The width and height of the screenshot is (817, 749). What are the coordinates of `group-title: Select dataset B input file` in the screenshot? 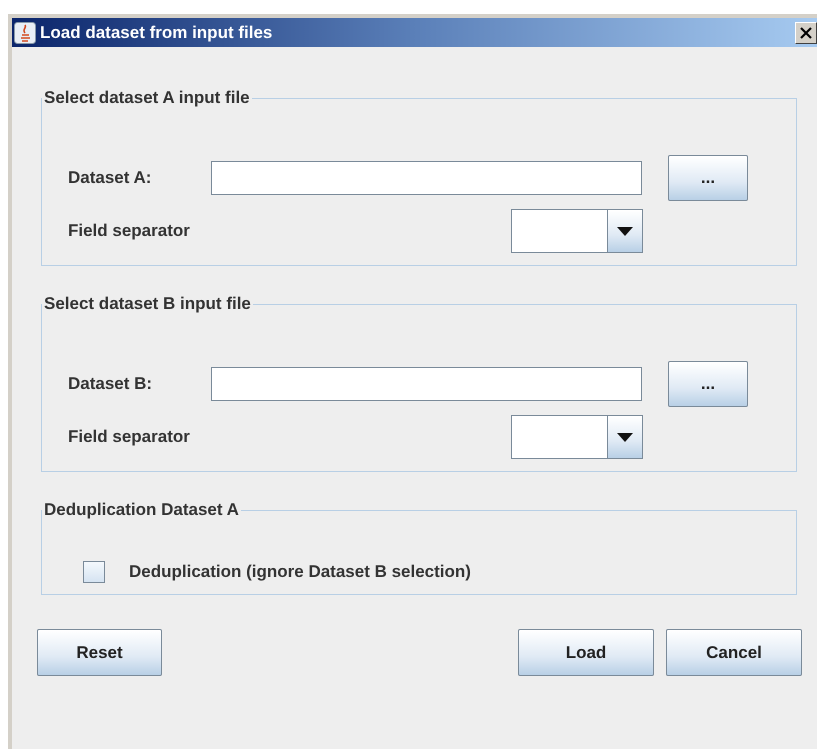 It's located at (147, 304).